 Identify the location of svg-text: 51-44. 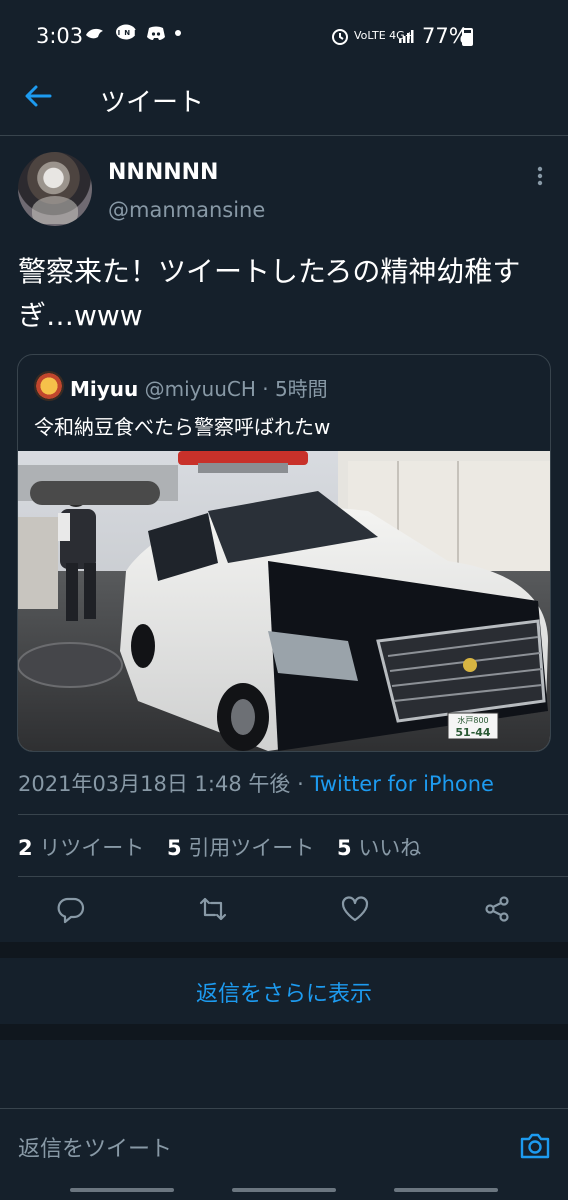
(473, 732).